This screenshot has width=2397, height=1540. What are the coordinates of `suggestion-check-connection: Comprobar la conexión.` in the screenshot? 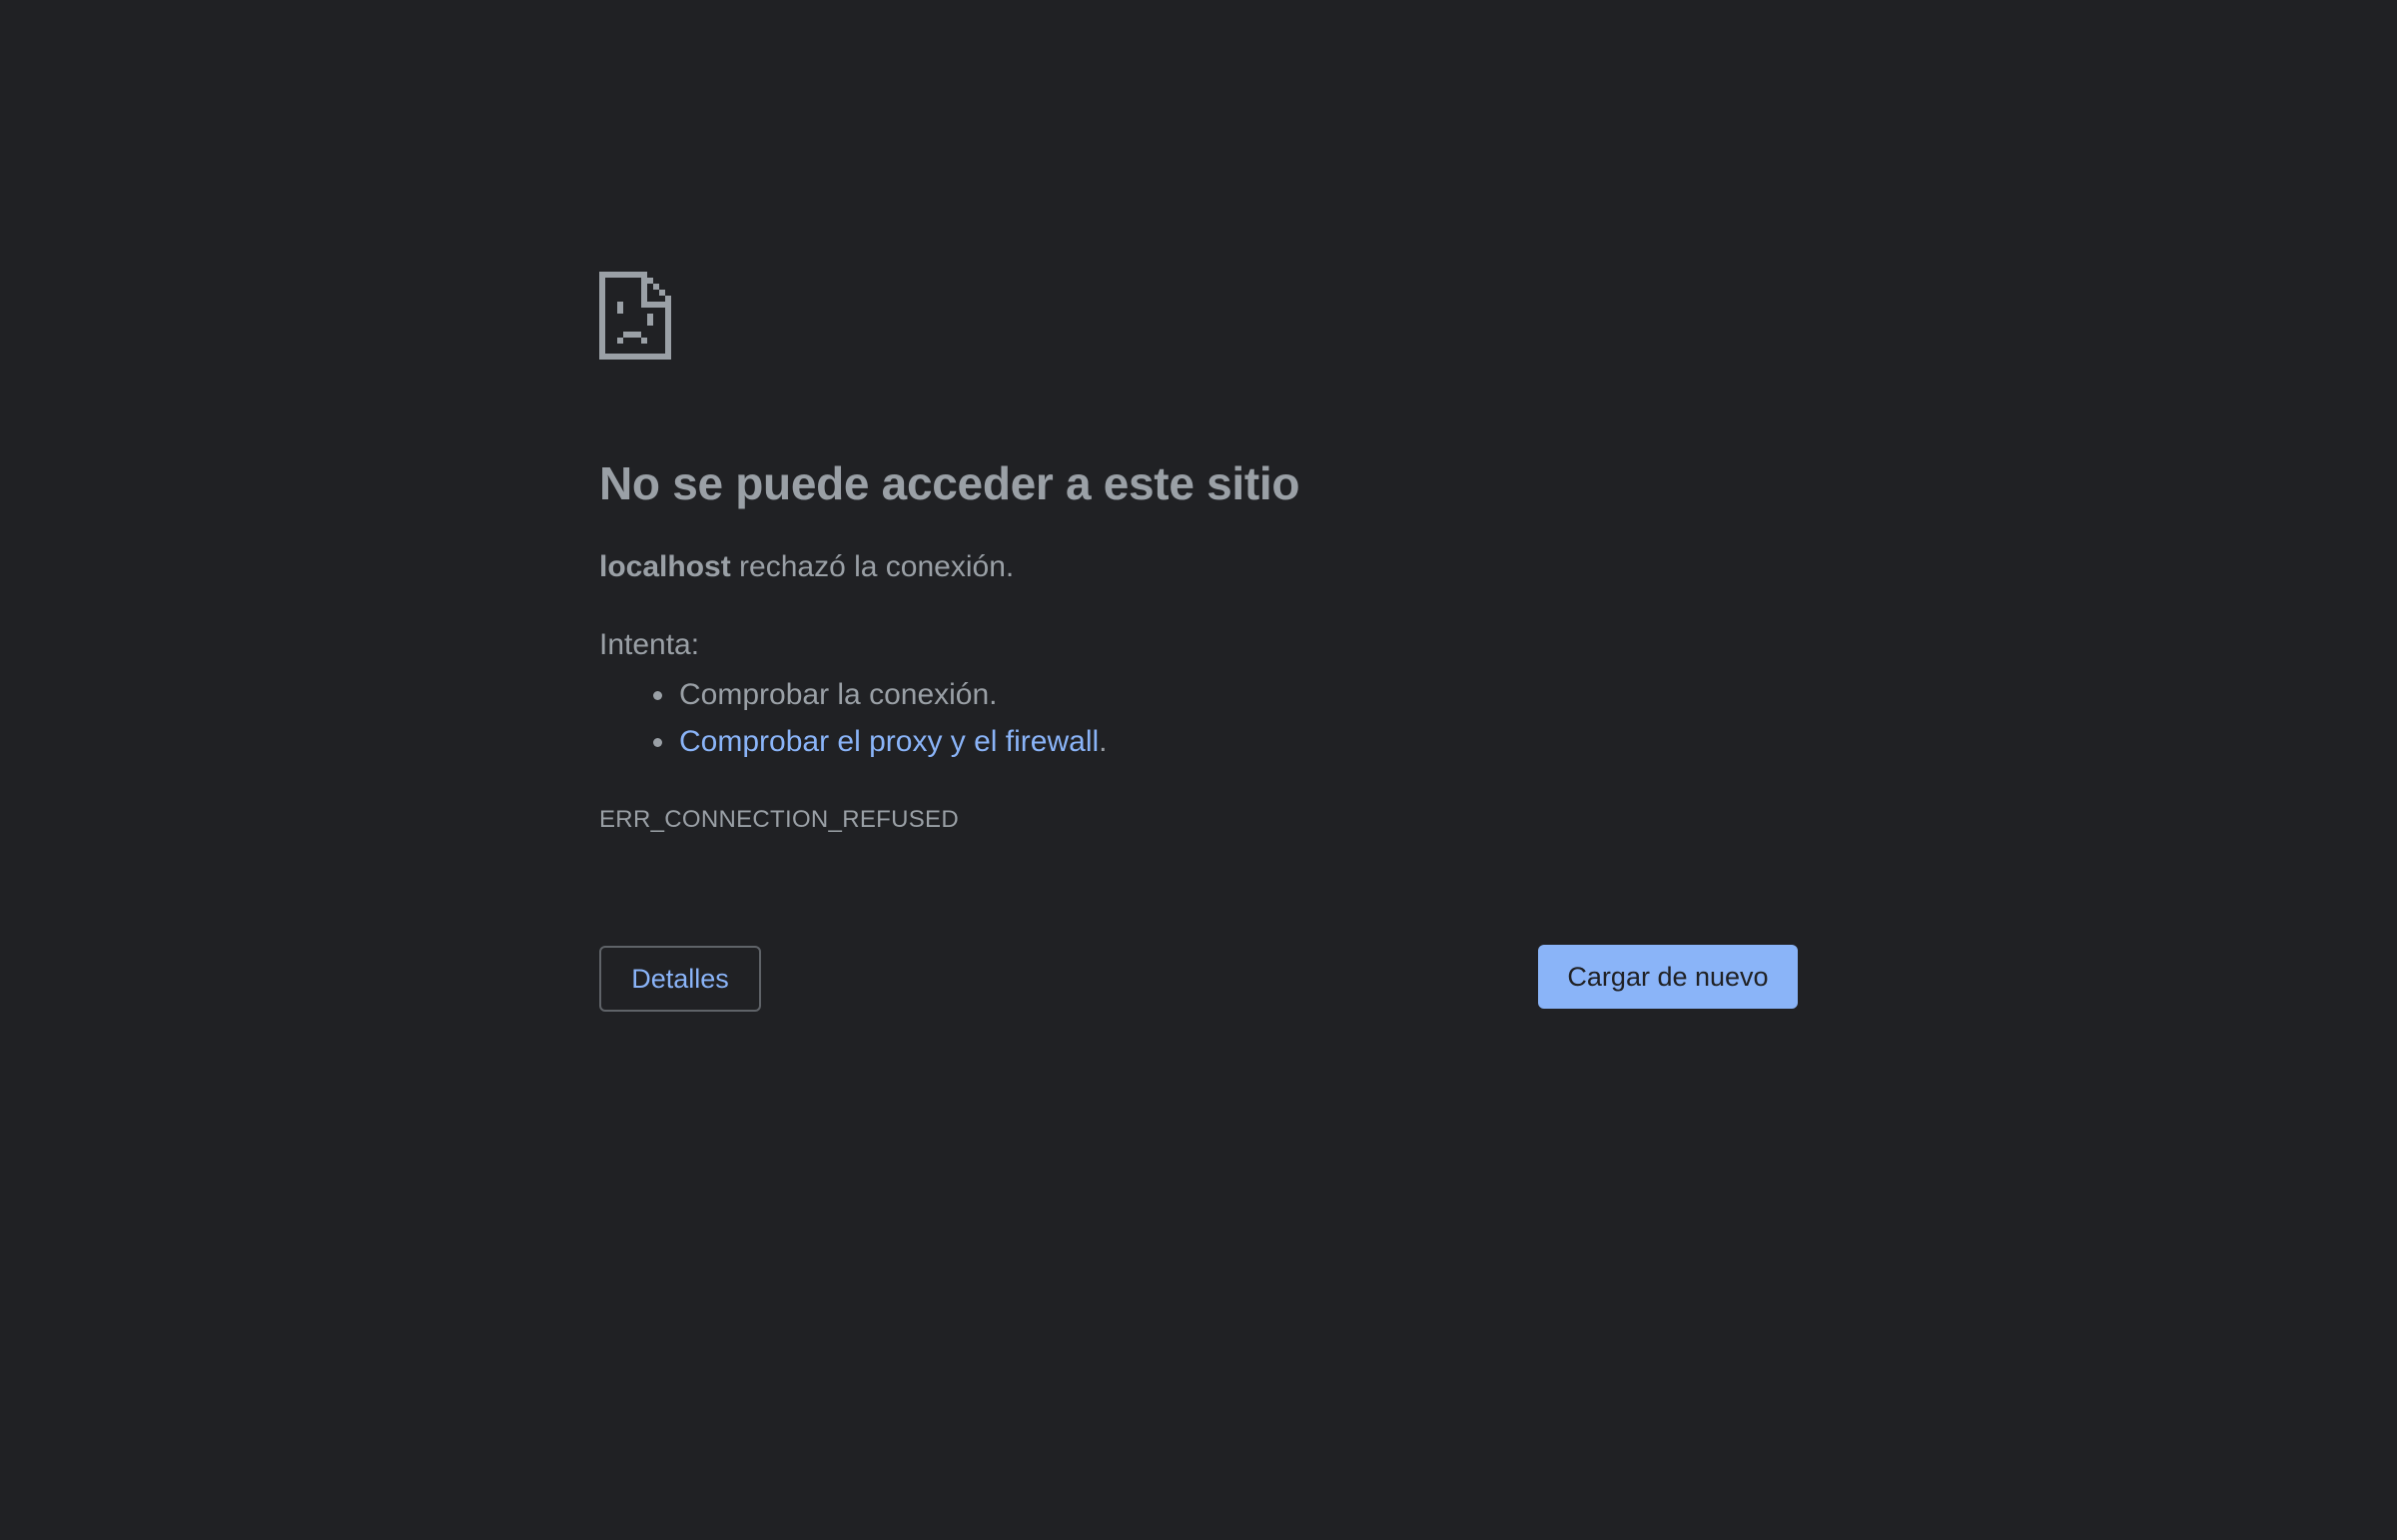 It's located at (853, 695).